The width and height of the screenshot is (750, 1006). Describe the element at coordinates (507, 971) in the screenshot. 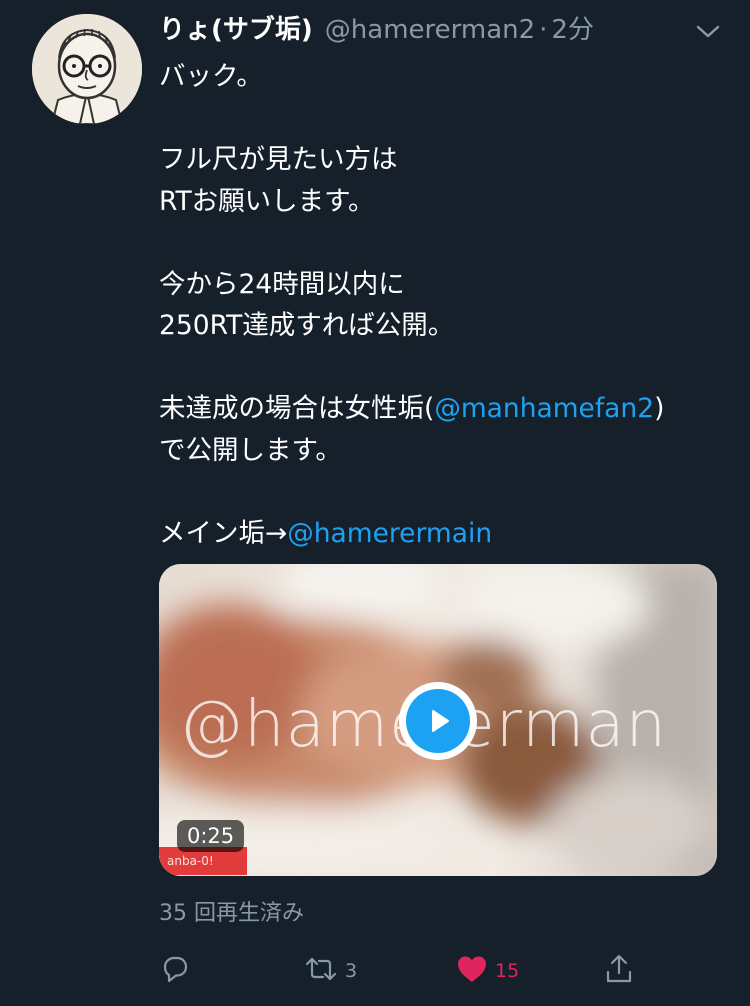

I see `like-count: 15` at that location.